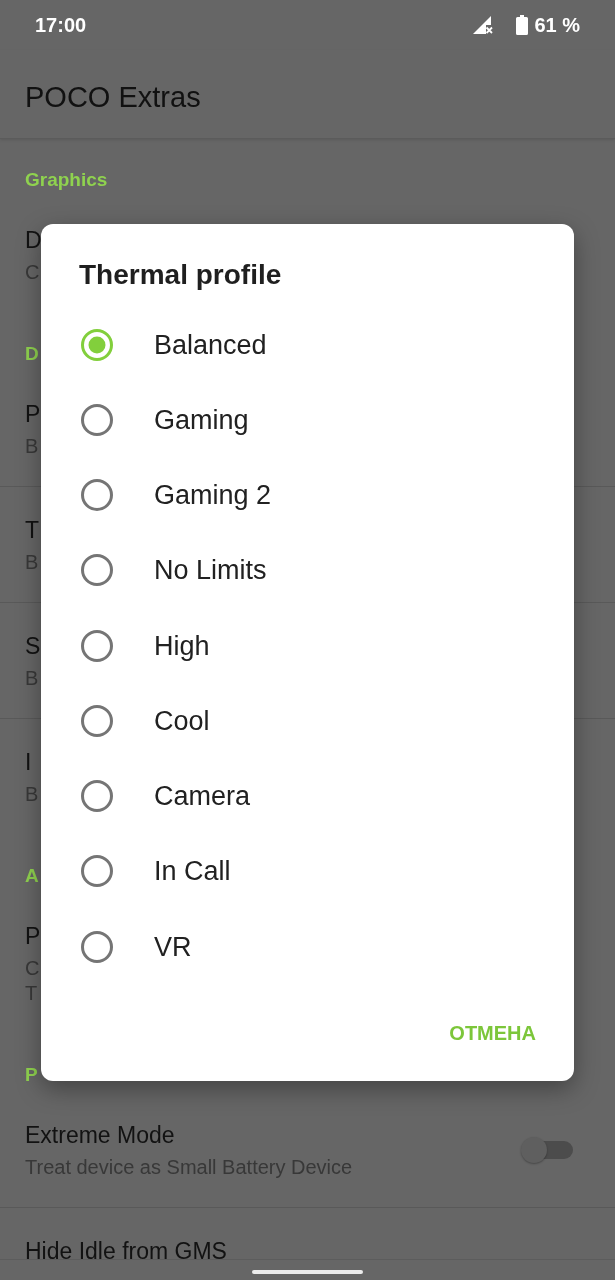 The image size is (615, 1280). What do you see at coordinates (113, 97) in the screenshot?
I see `app-title: POCO Extras` at bounding box center [113, 97].